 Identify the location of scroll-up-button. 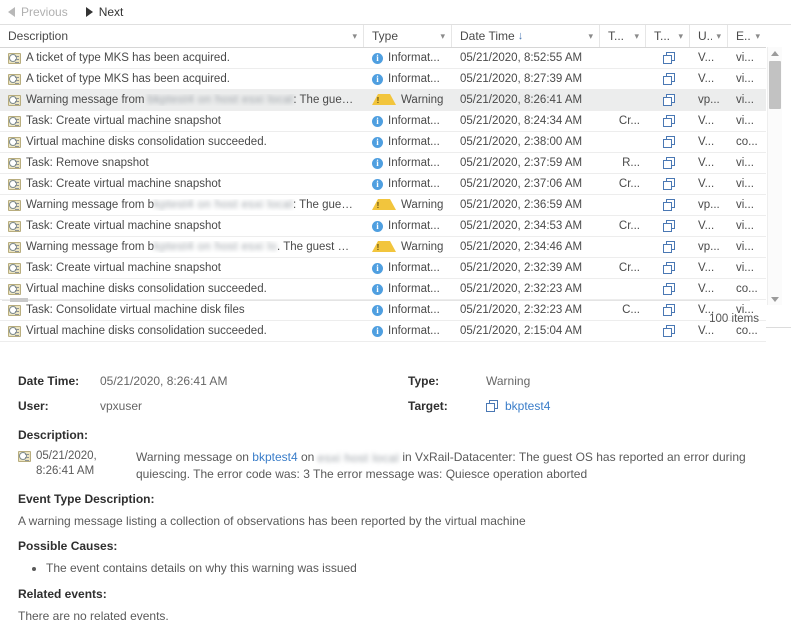
(775, 53).